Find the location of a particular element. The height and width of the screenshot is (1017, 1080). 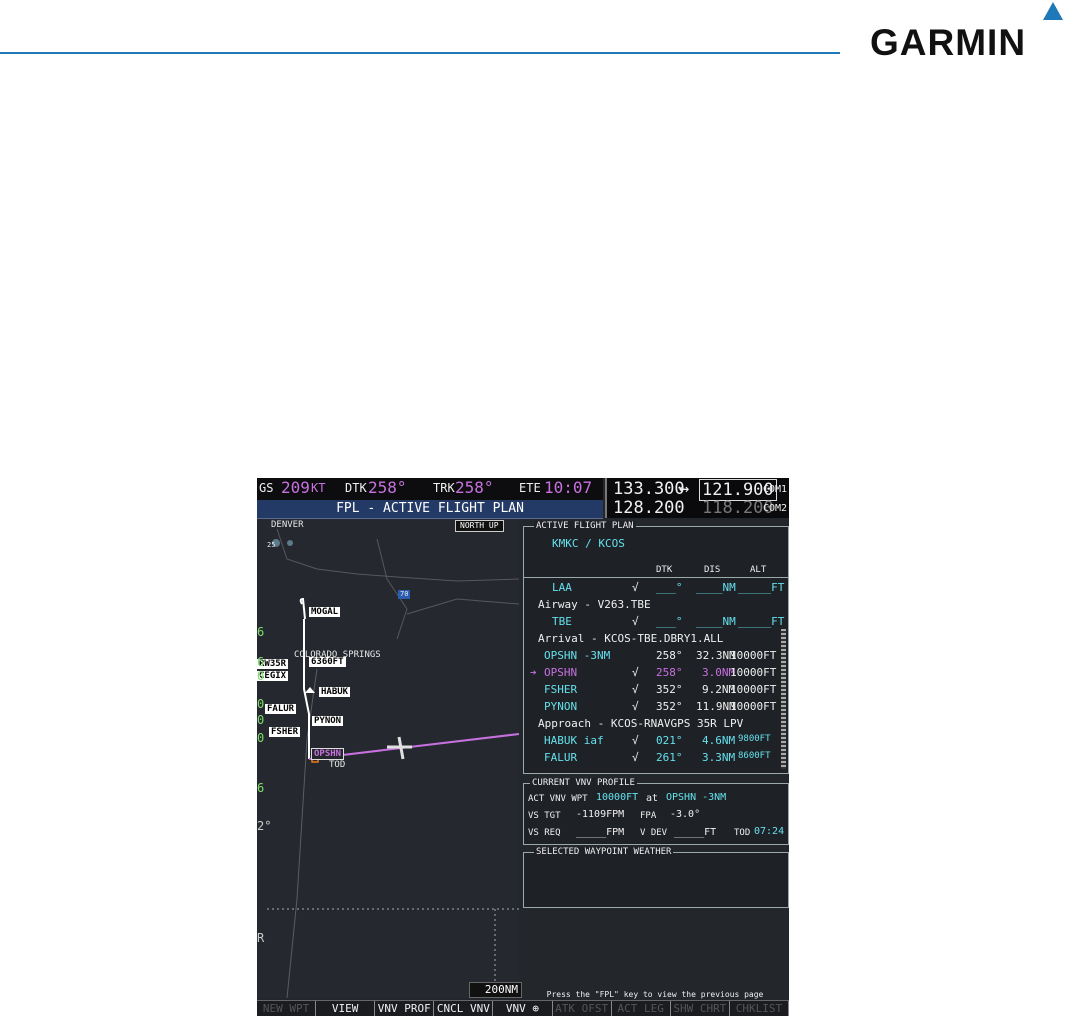

softkey-atk-ofst: ATK OFST is located at coordinates (582, 1008).